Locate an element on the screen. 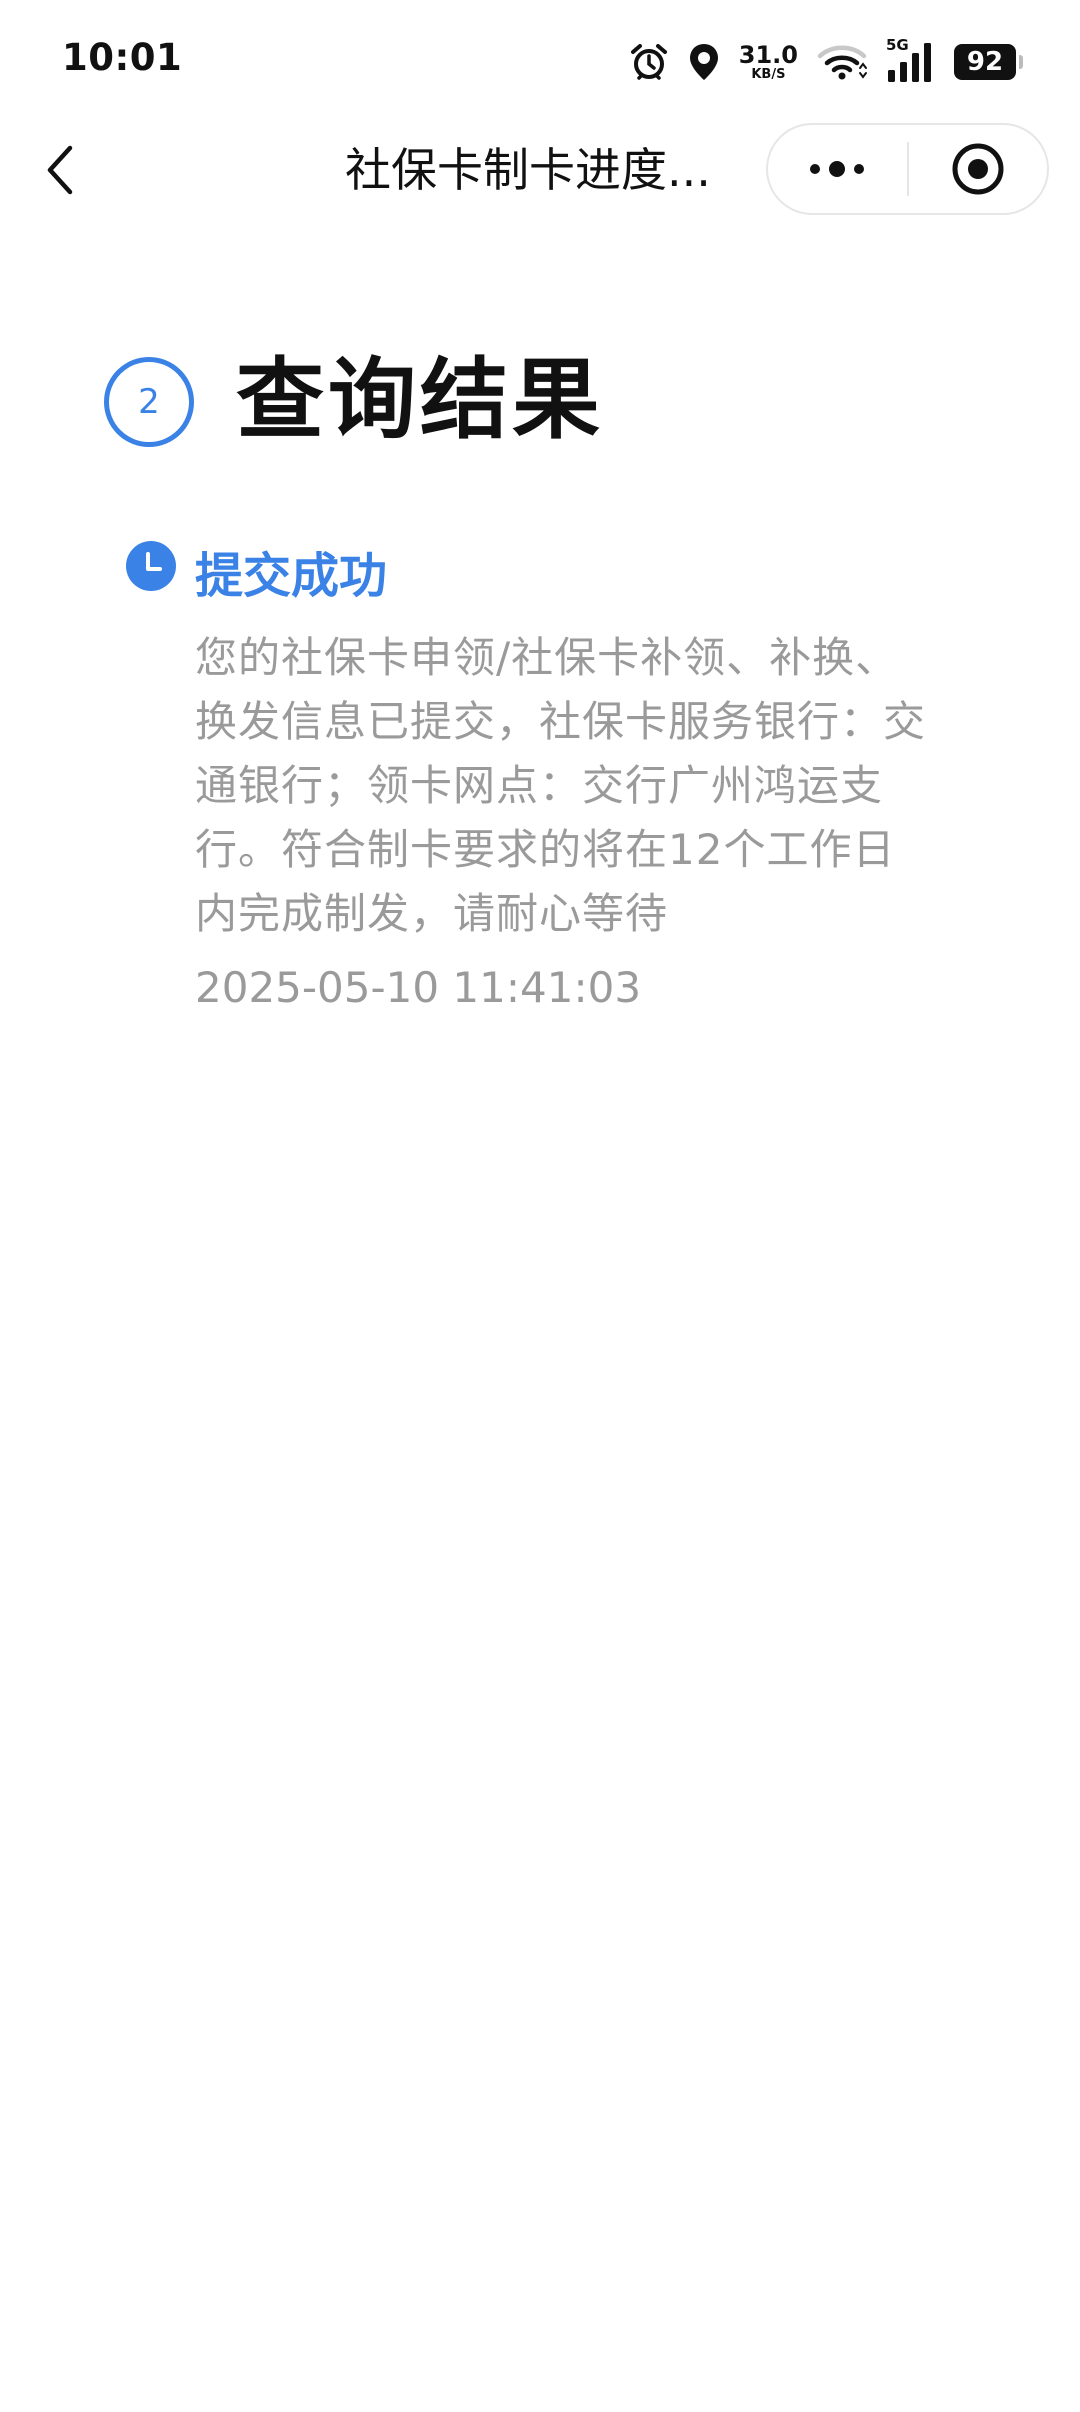 This screenshot has width=1080, height=2412. wifi-icon is located at coordinates (842, 62).